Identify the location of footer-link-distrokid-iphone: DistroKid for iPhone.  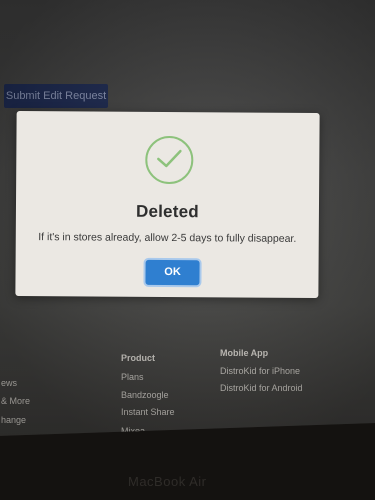
(260, 371).